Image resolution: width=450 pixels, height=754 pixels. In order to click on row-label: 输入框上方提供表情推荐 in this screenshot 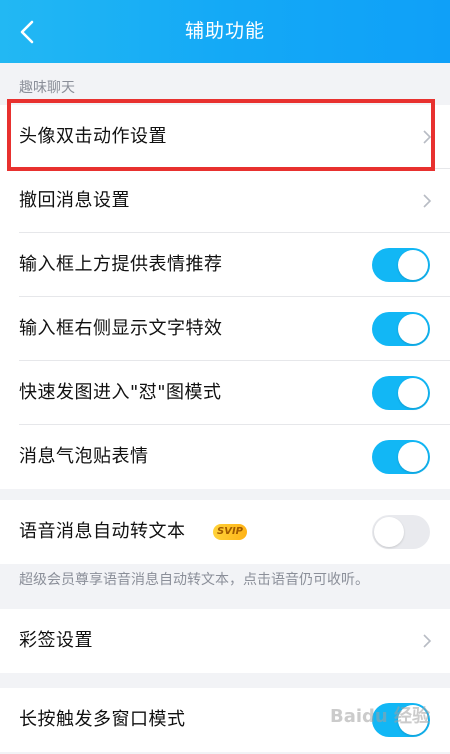, I will do `click(121, 264)`.